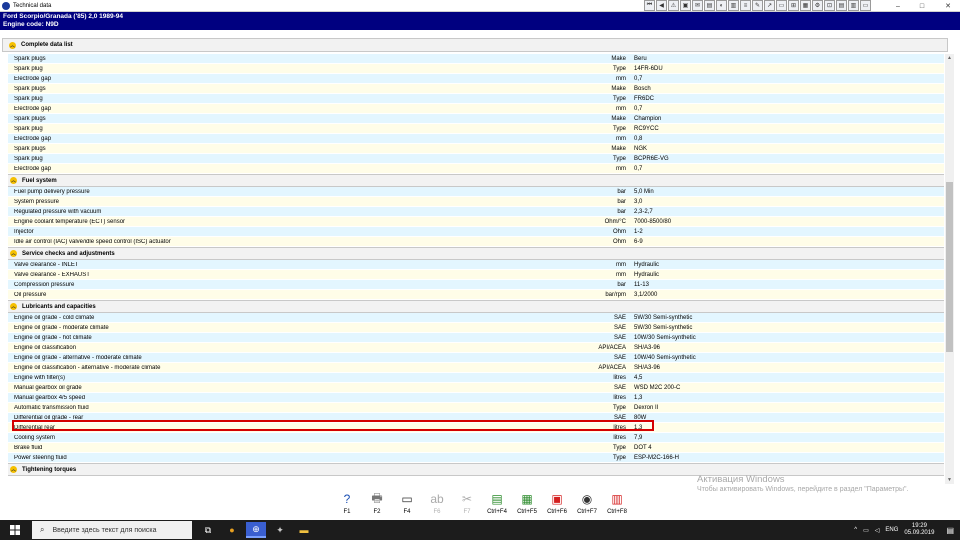 Image resolution: width=960 pixels, height=540 pixels. I want to click on row-value: 1,3, so click(638, 397).